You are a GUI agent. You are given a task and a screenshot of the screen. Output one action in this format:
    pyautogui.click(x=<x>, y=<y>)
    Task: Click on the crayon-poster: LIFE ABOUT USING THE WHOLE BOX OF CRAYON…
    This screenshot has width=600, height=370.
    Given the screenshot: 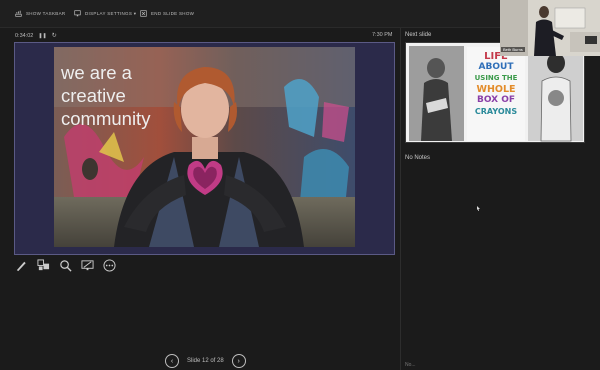 What is the action you would take?
    pyautogui.click(x=496, y=94)
    